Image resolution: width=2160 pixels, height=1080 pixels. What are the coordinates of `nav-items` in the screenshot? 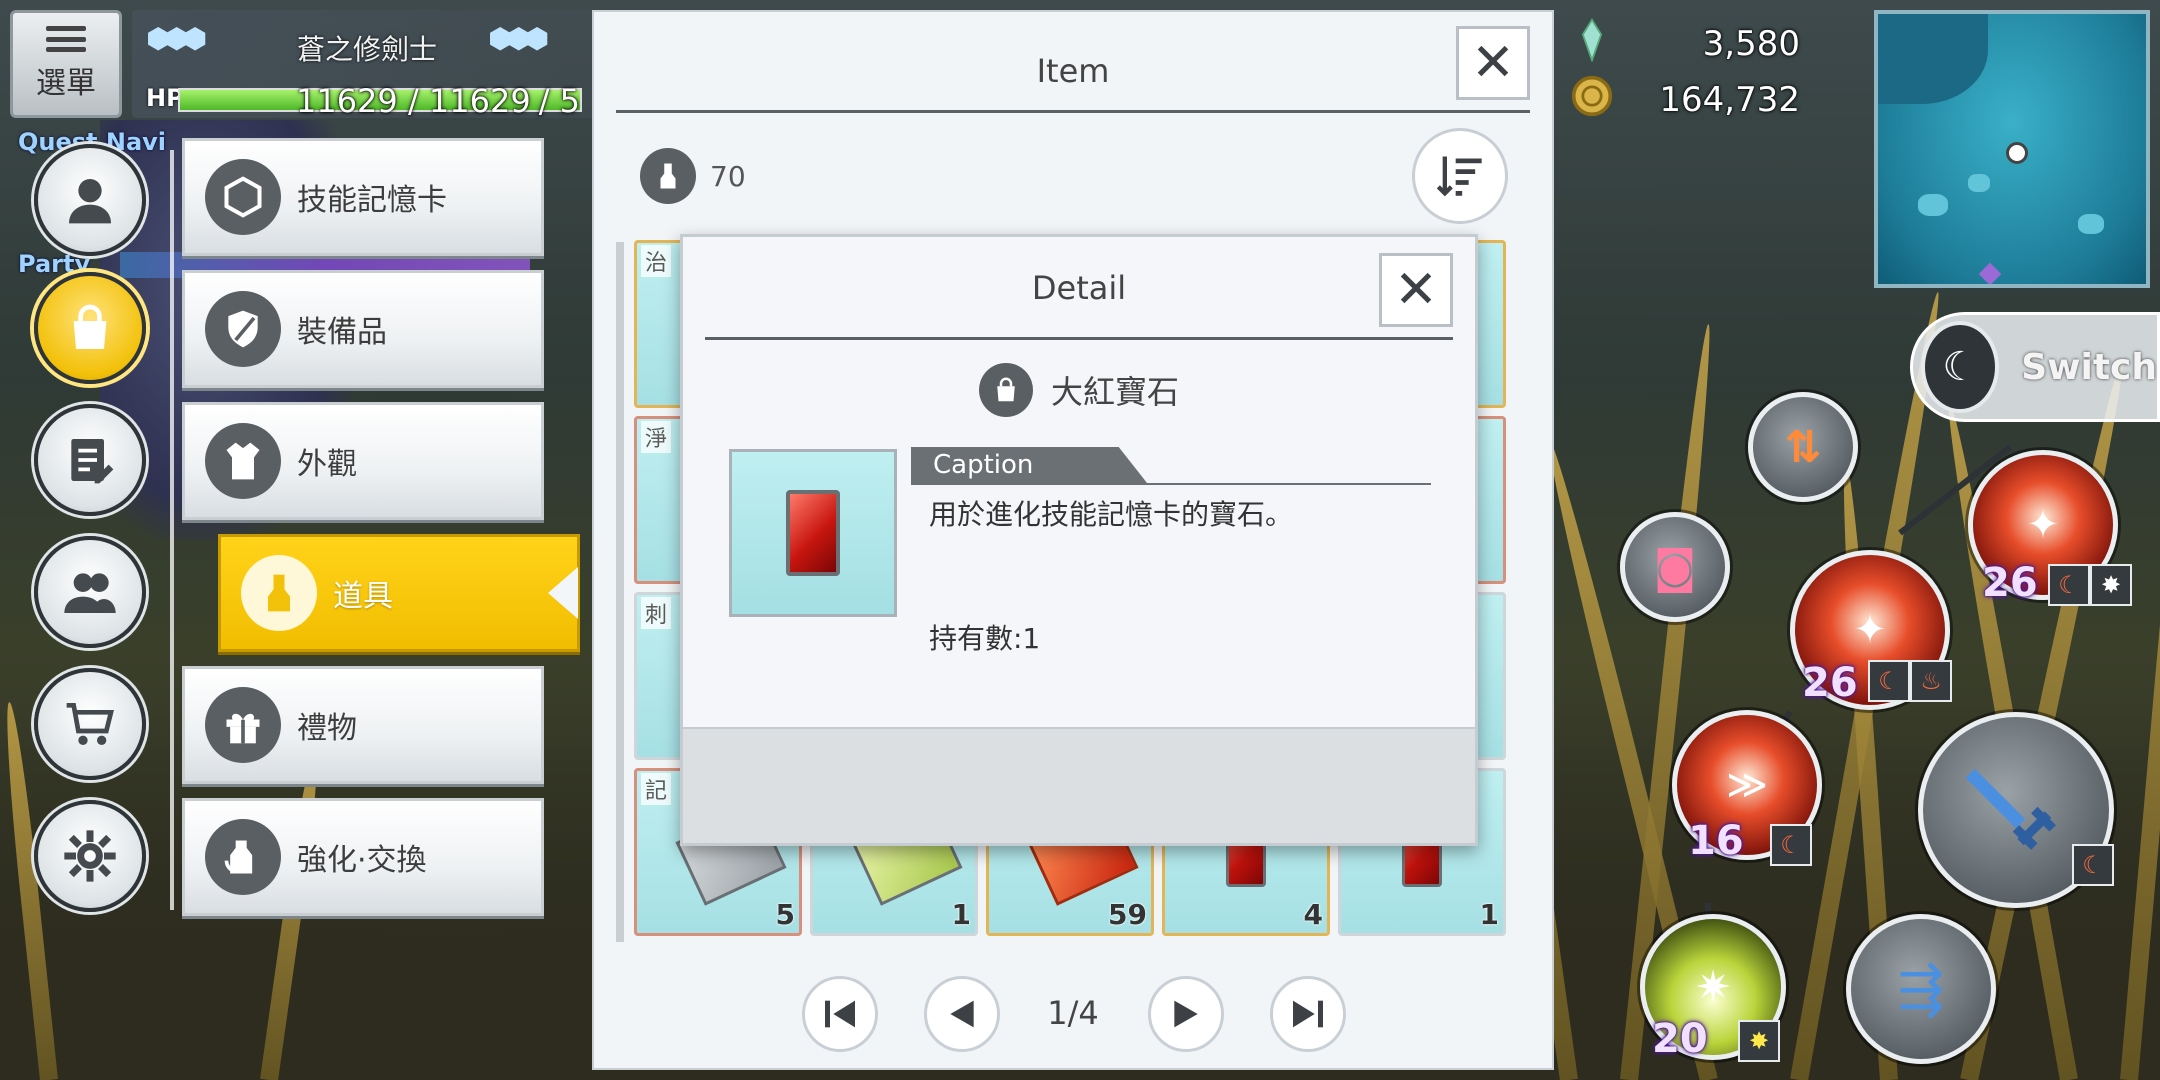 It's located at (90, 328).